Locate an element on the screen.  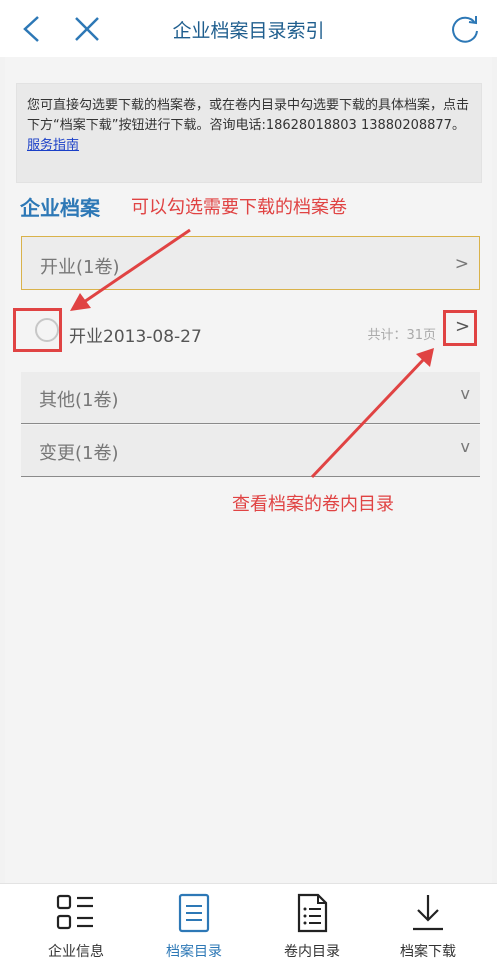
document-icon is located at coordinates (194, 913).